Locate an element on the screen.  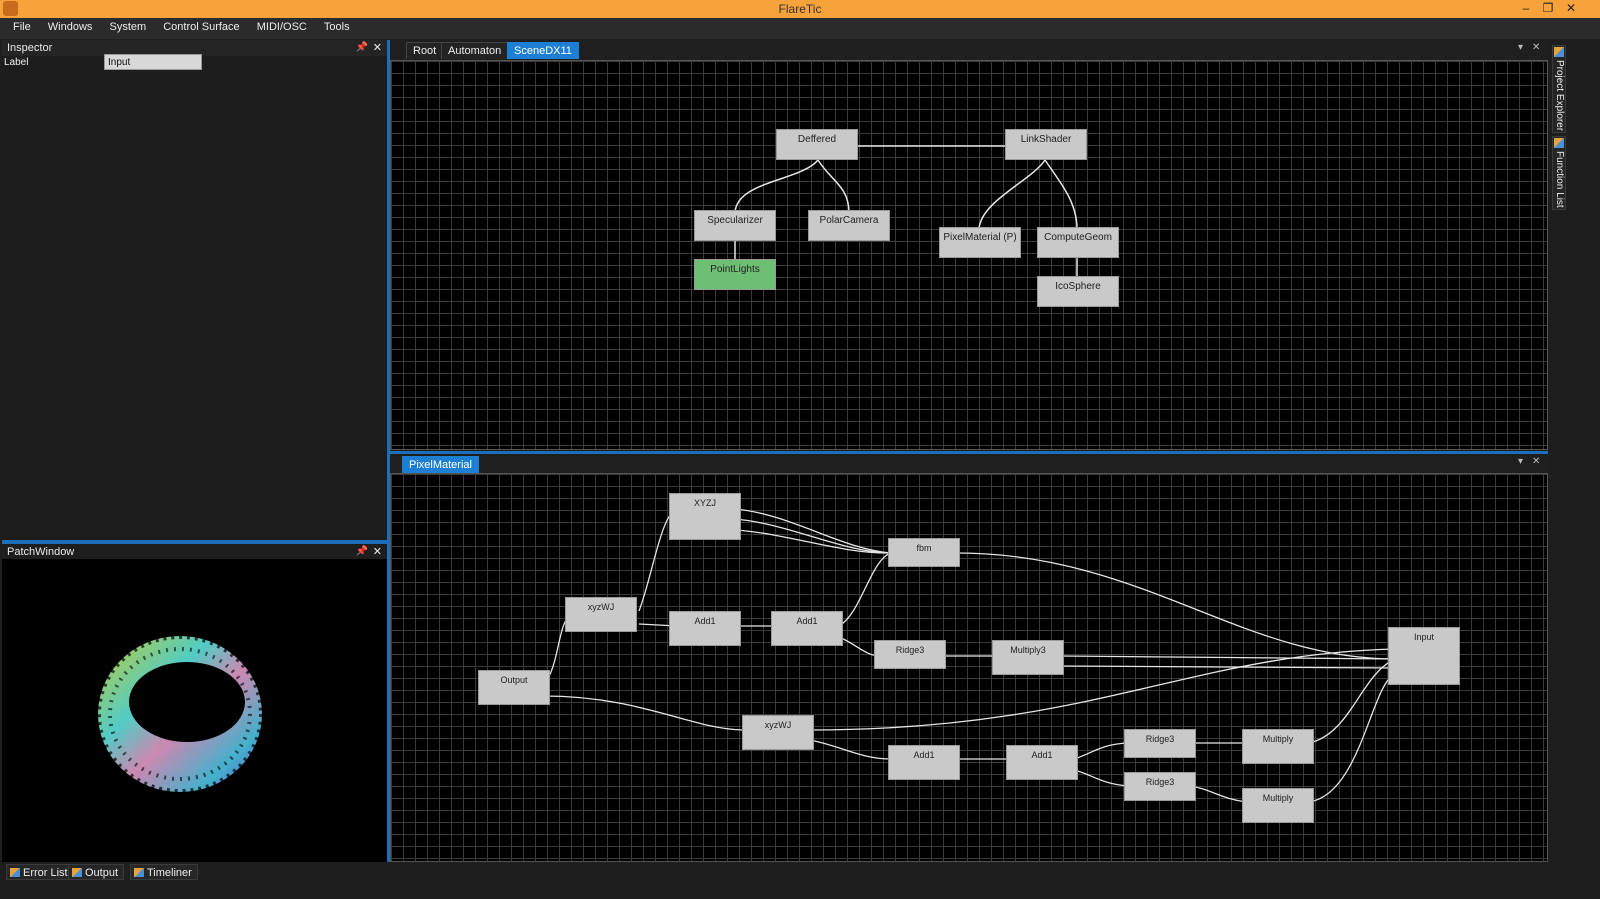
tab-function-list: Function List is located at coordinates (1559, 173).